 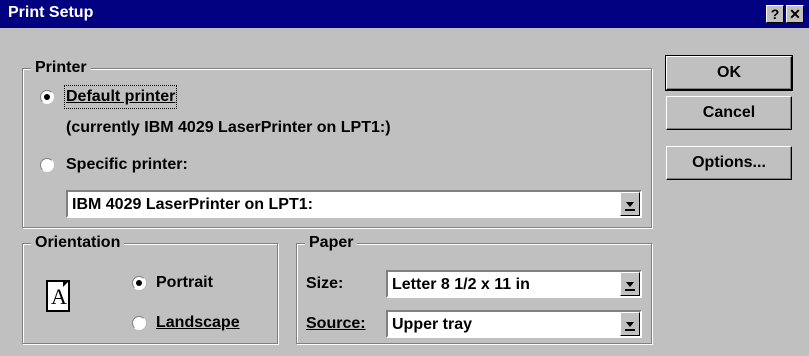 What do you see at coordinates (432, 324) in the screenshot?
I see `paper-source-value: Upper tray` at bounding box center [432, 324].